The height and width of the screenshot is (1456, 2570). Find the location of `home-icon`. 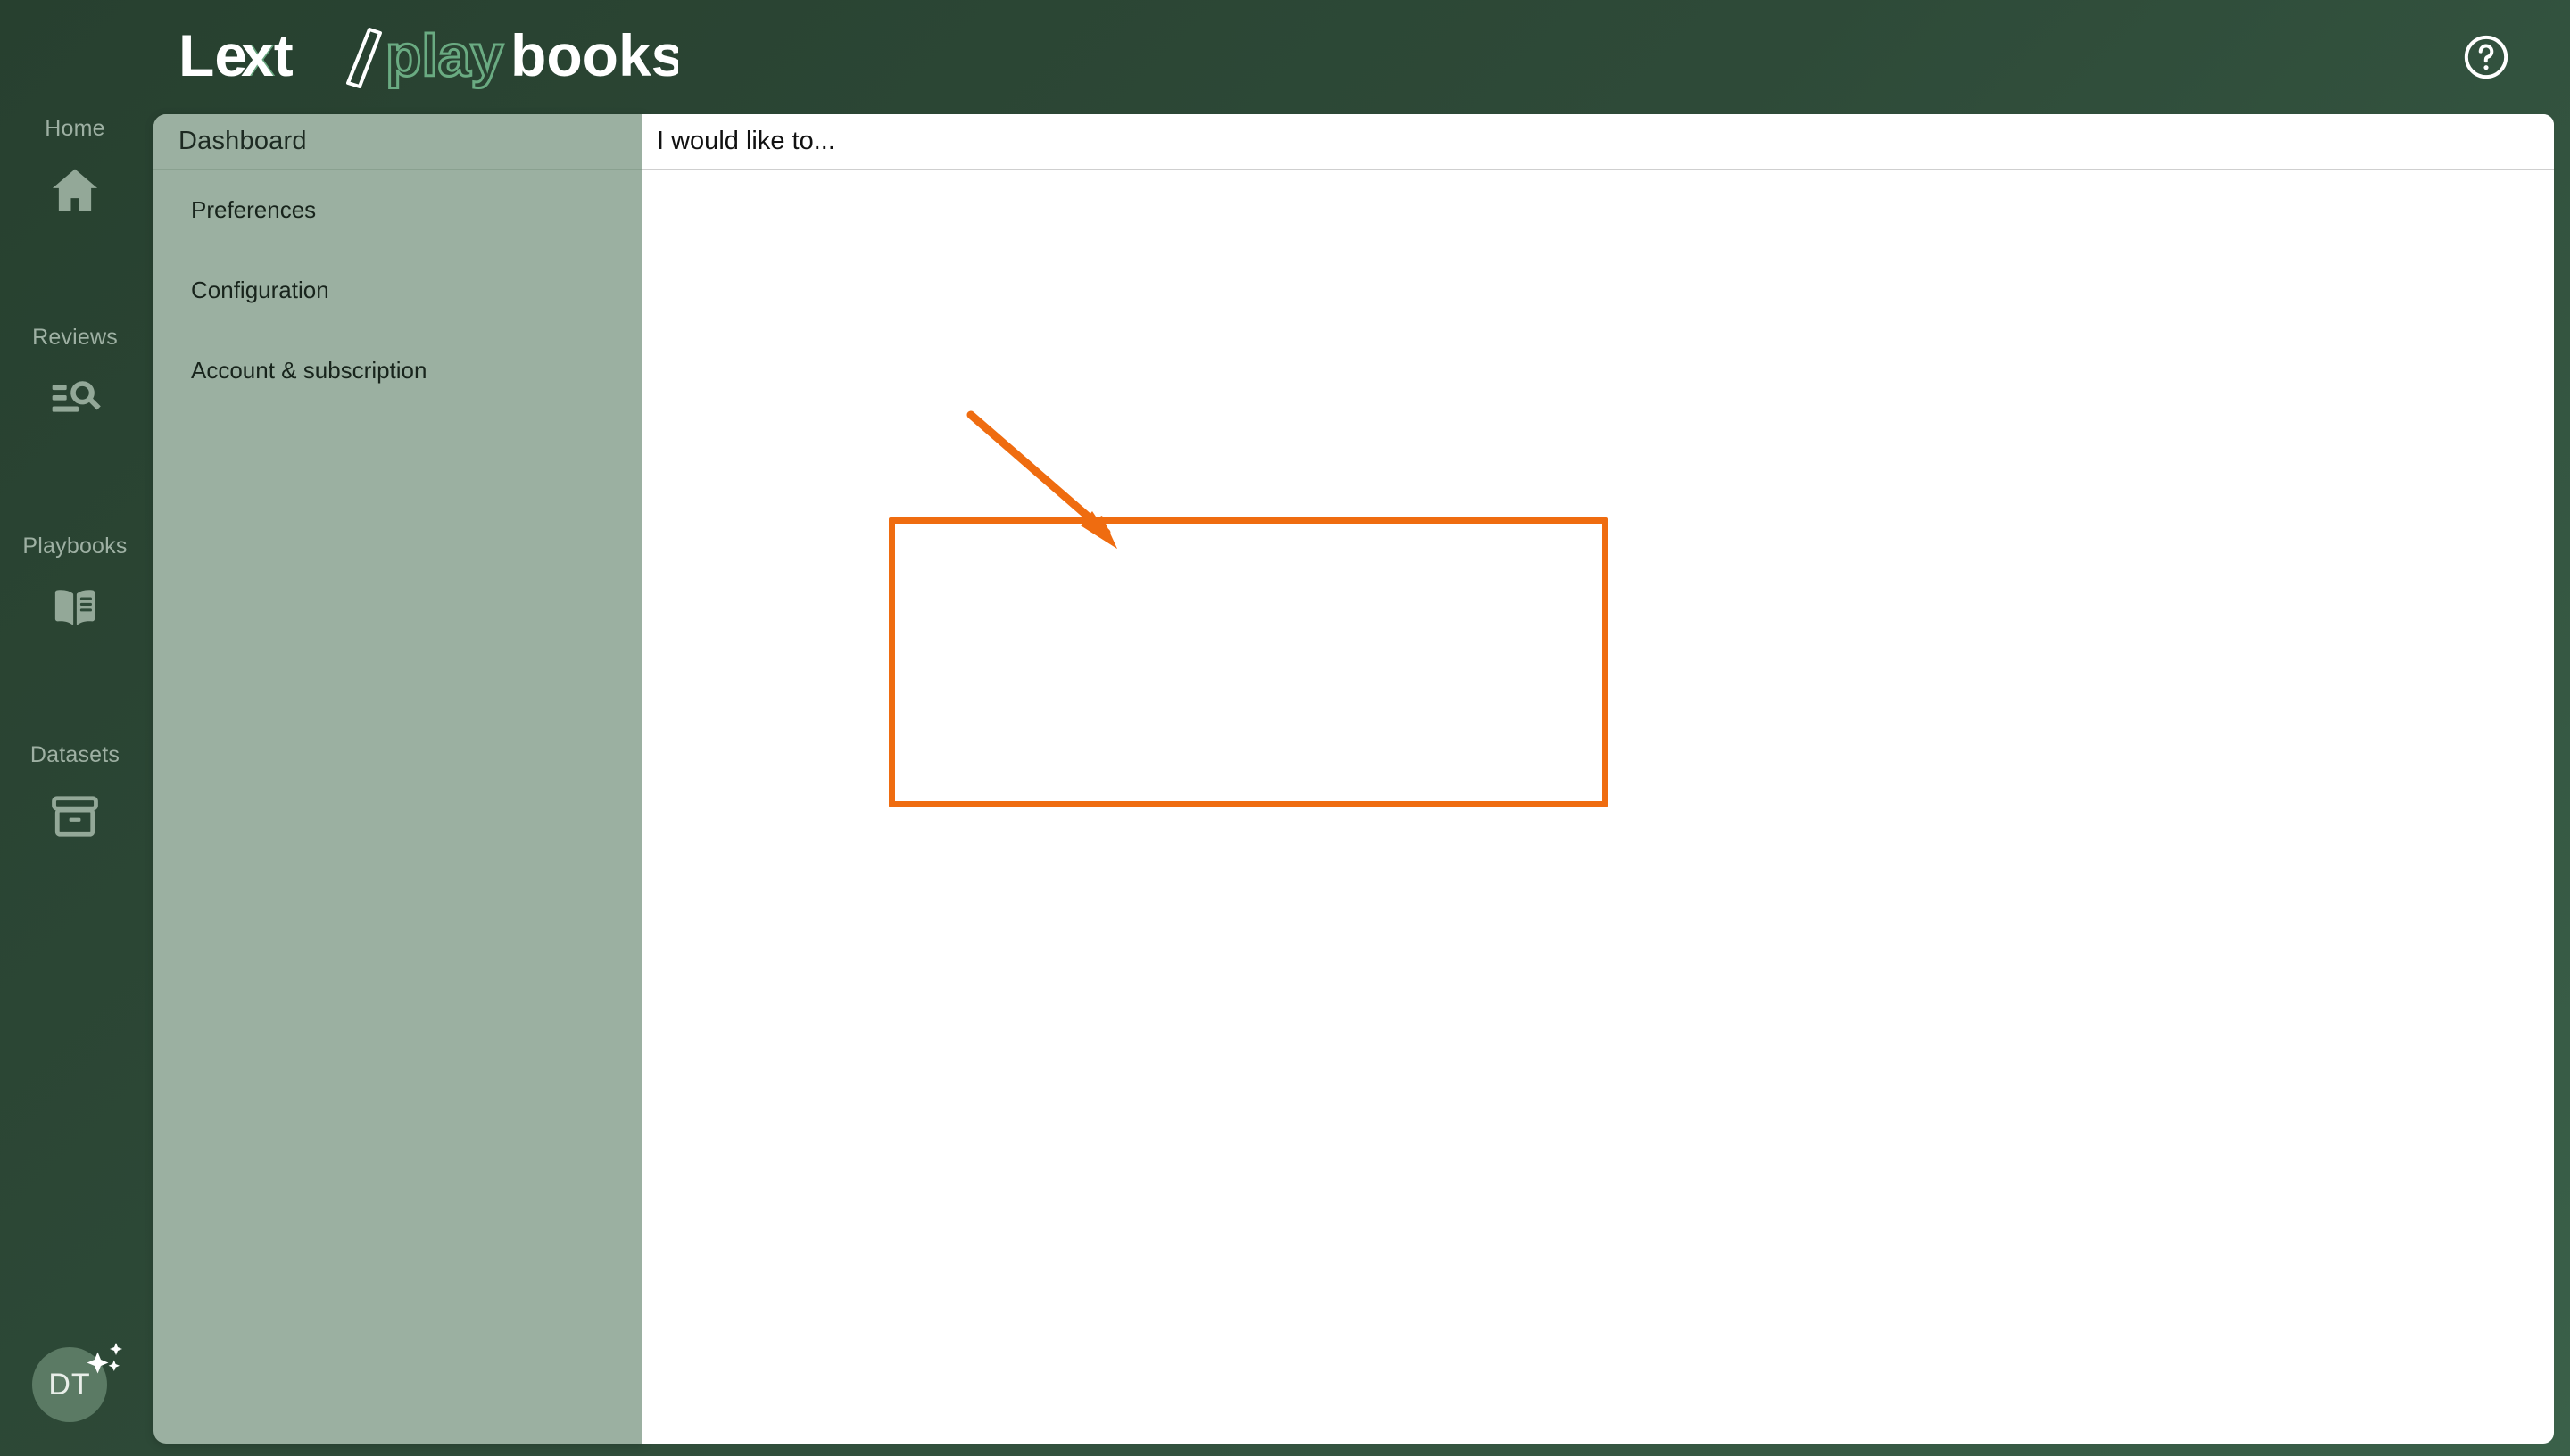

home-icon is located at coordinates (75, 190).